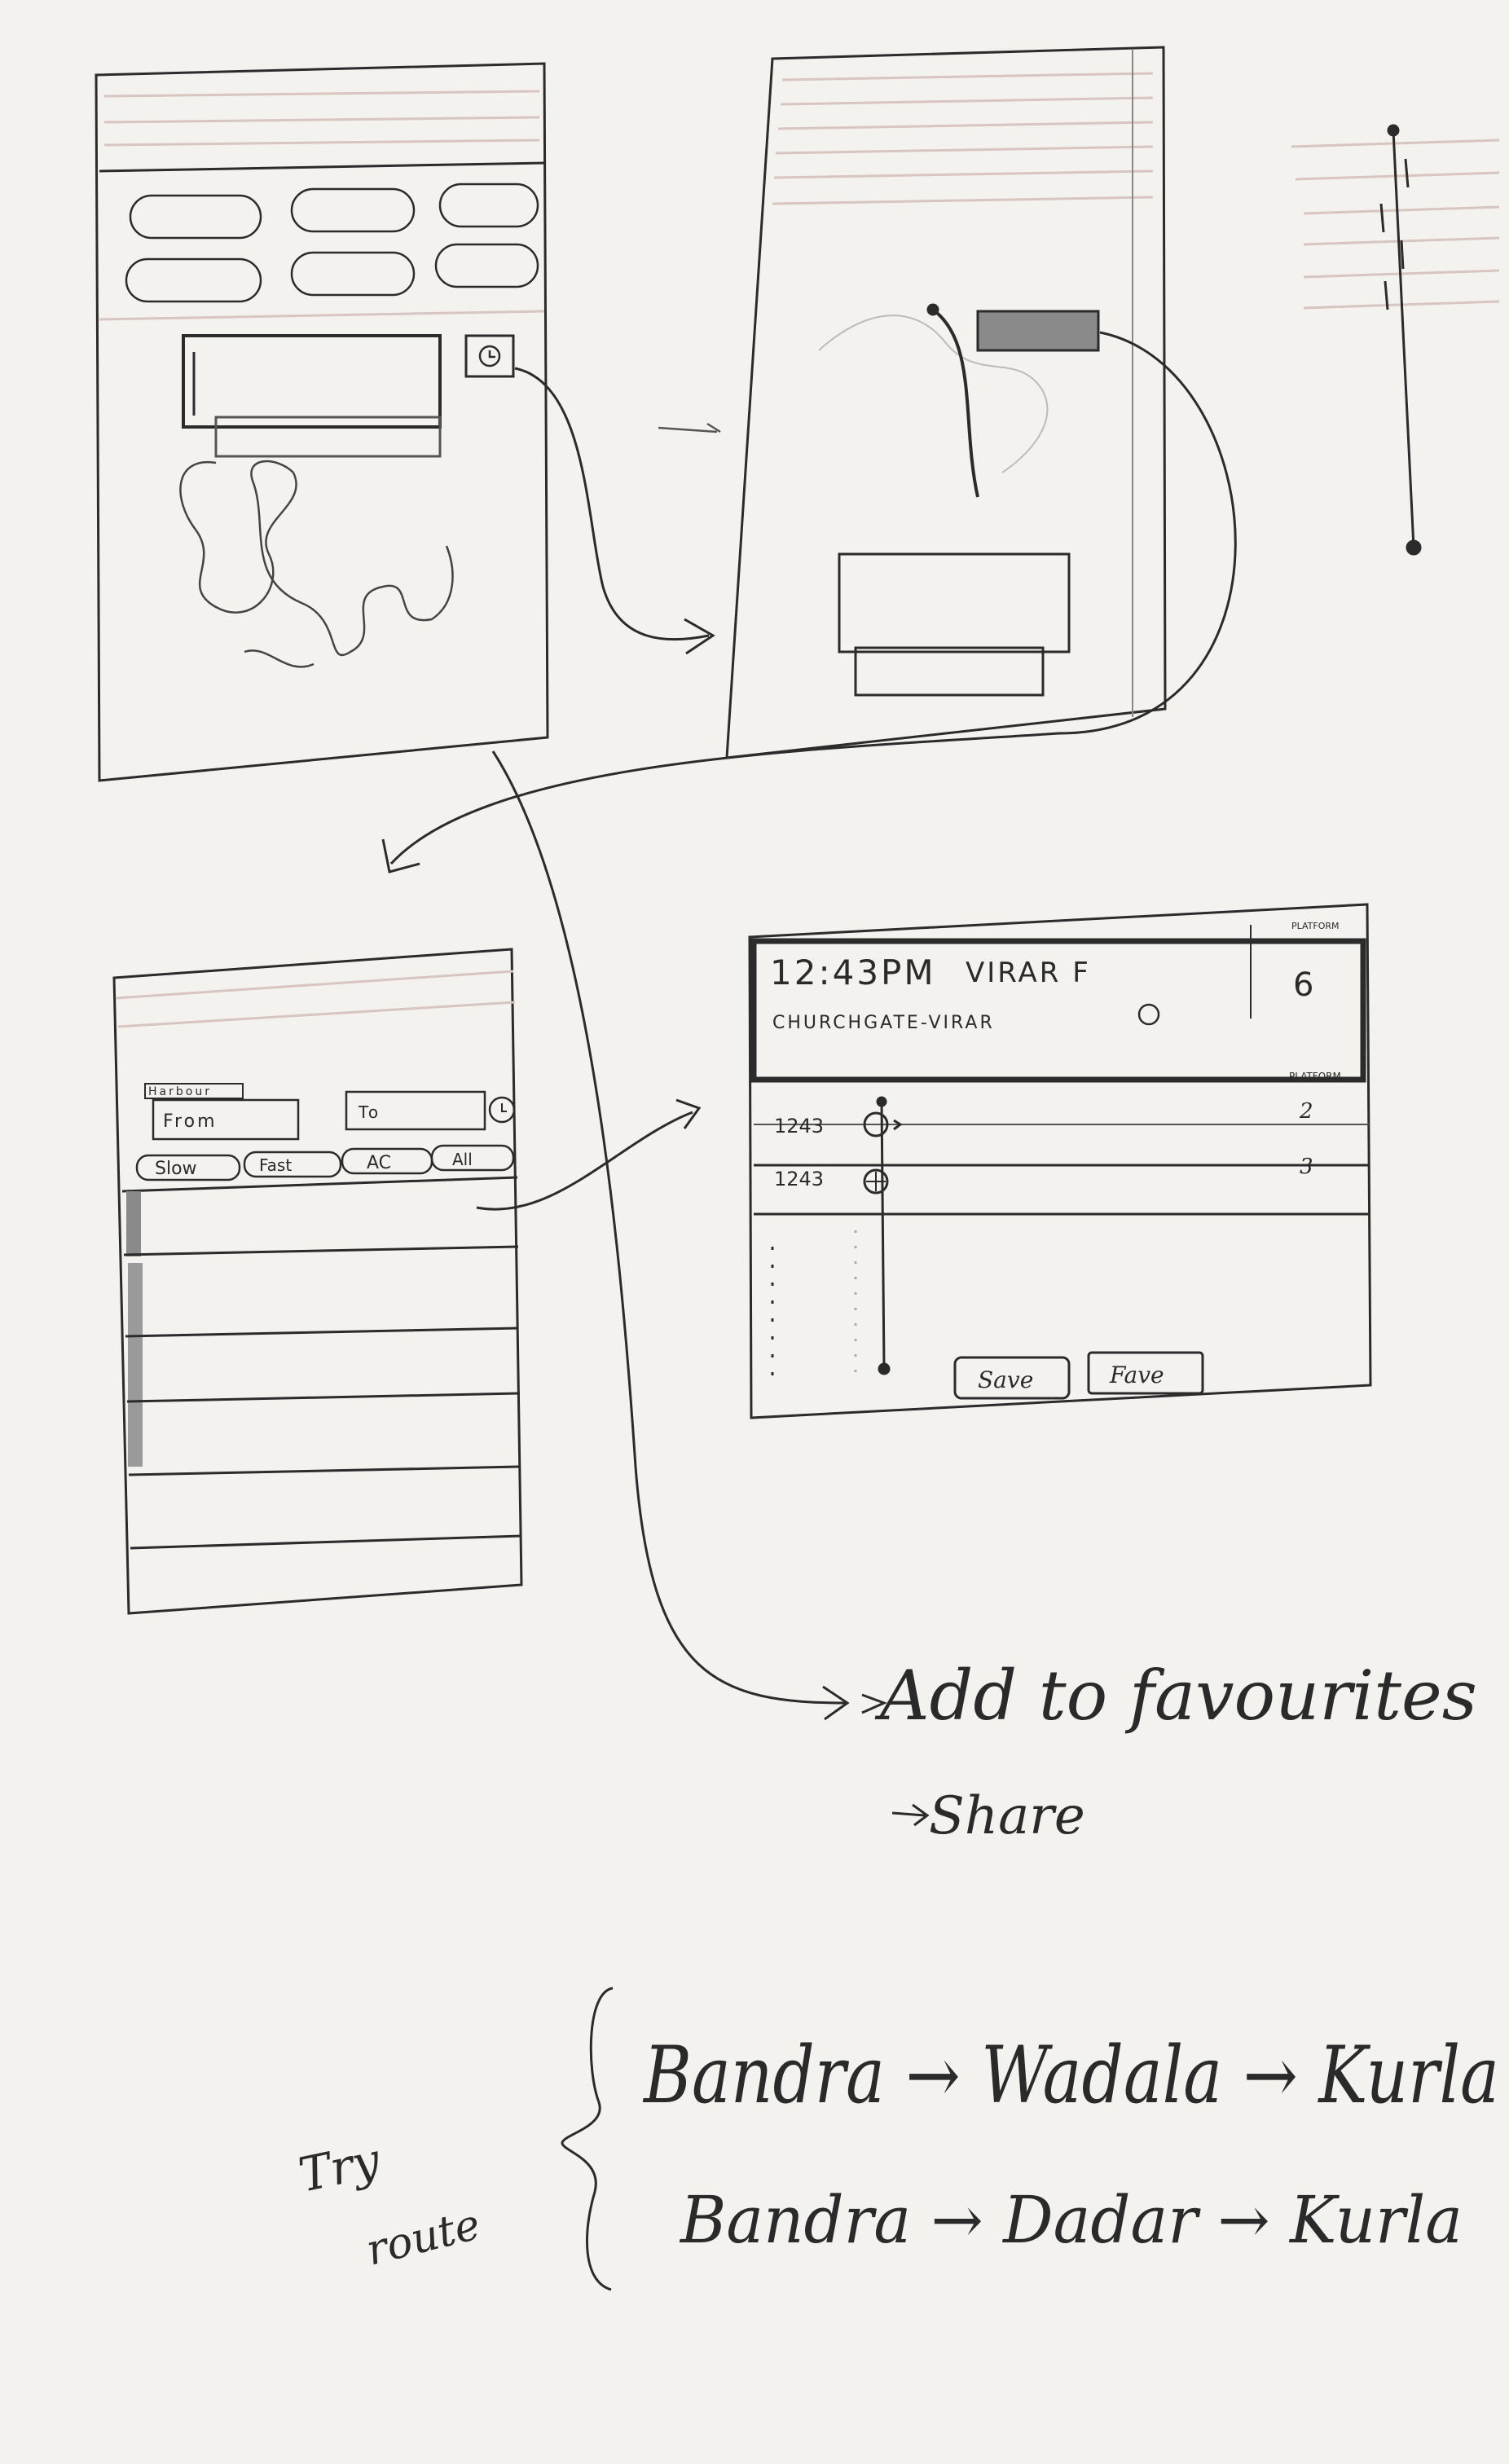 Image resolution: width=1509 pixels, height=2464 pixels. I want to click on platform-header: PLATFORM, so click(1315, 926).